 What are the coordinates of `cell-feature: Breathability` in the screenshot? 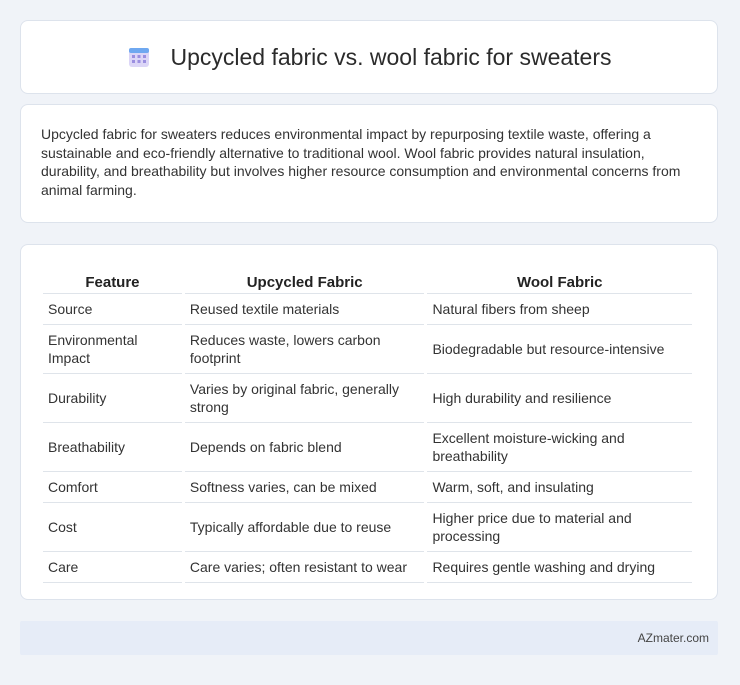 It's located at (112, 447).